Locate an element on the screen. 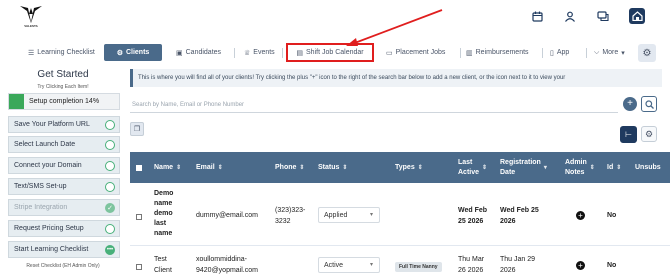 The width and height of the screenshot is (670, 276). header-label: Registration is located at coordinates (520, 162).